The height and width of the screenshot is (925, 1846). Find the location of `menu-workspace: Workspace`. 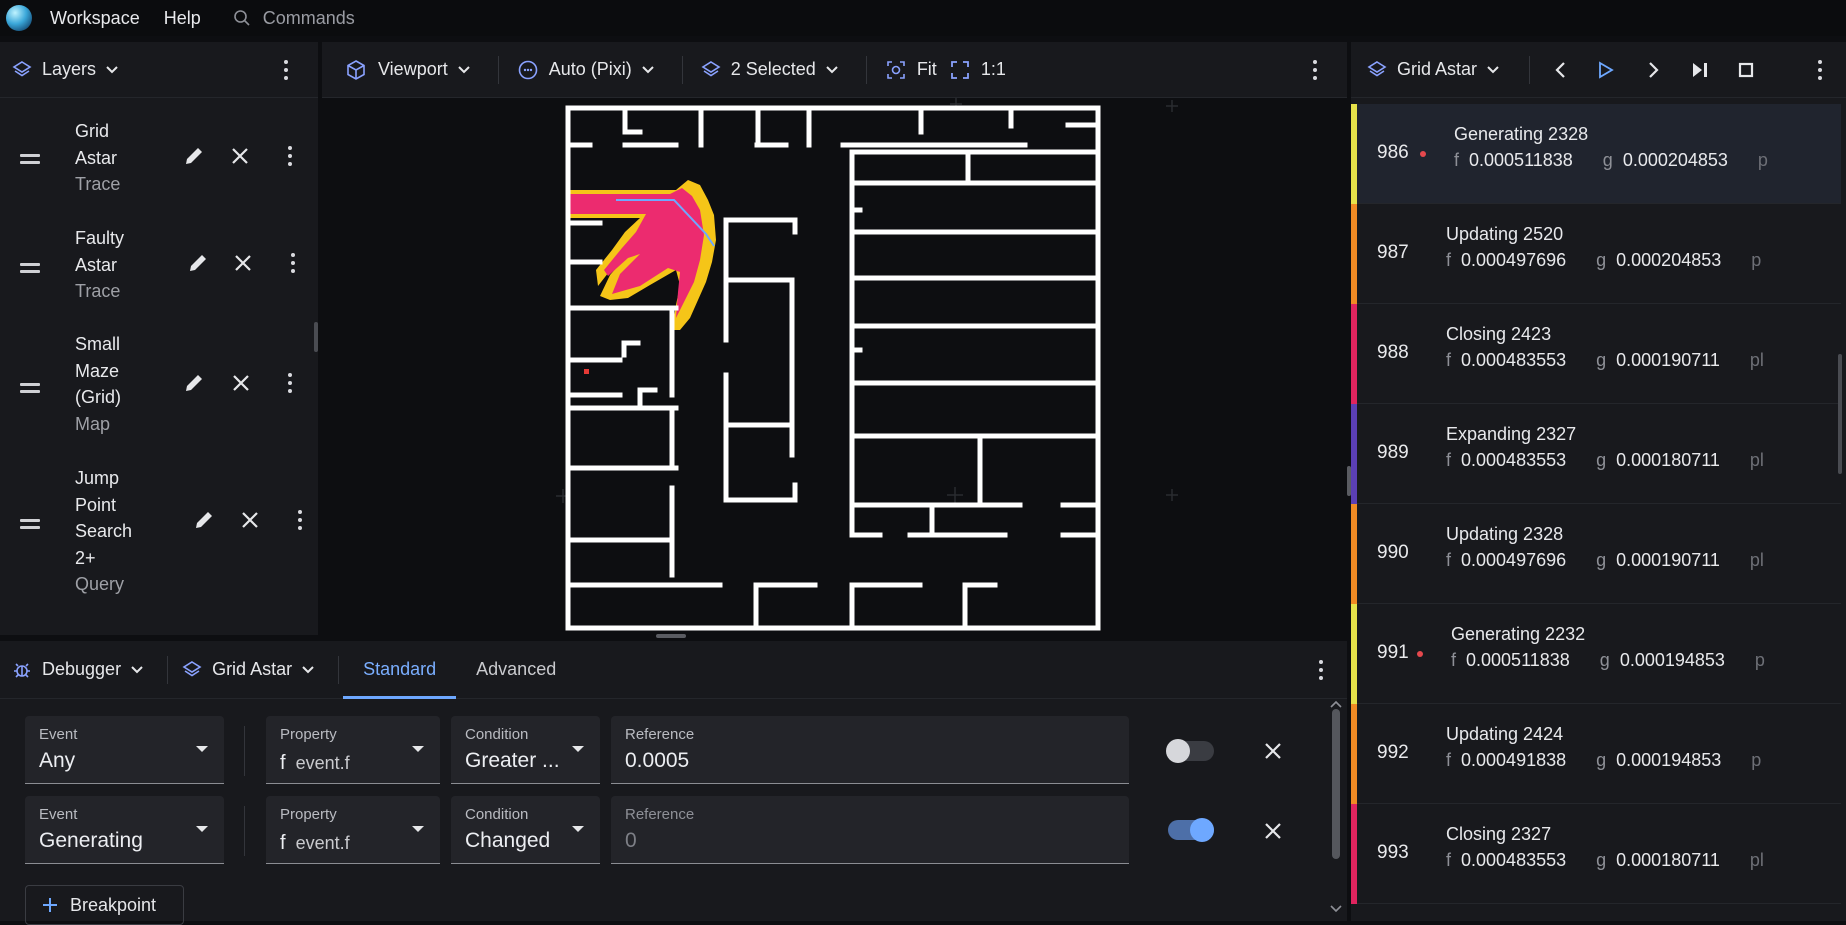

menu-workspace: Workspace is located at coordinates (95, 18).